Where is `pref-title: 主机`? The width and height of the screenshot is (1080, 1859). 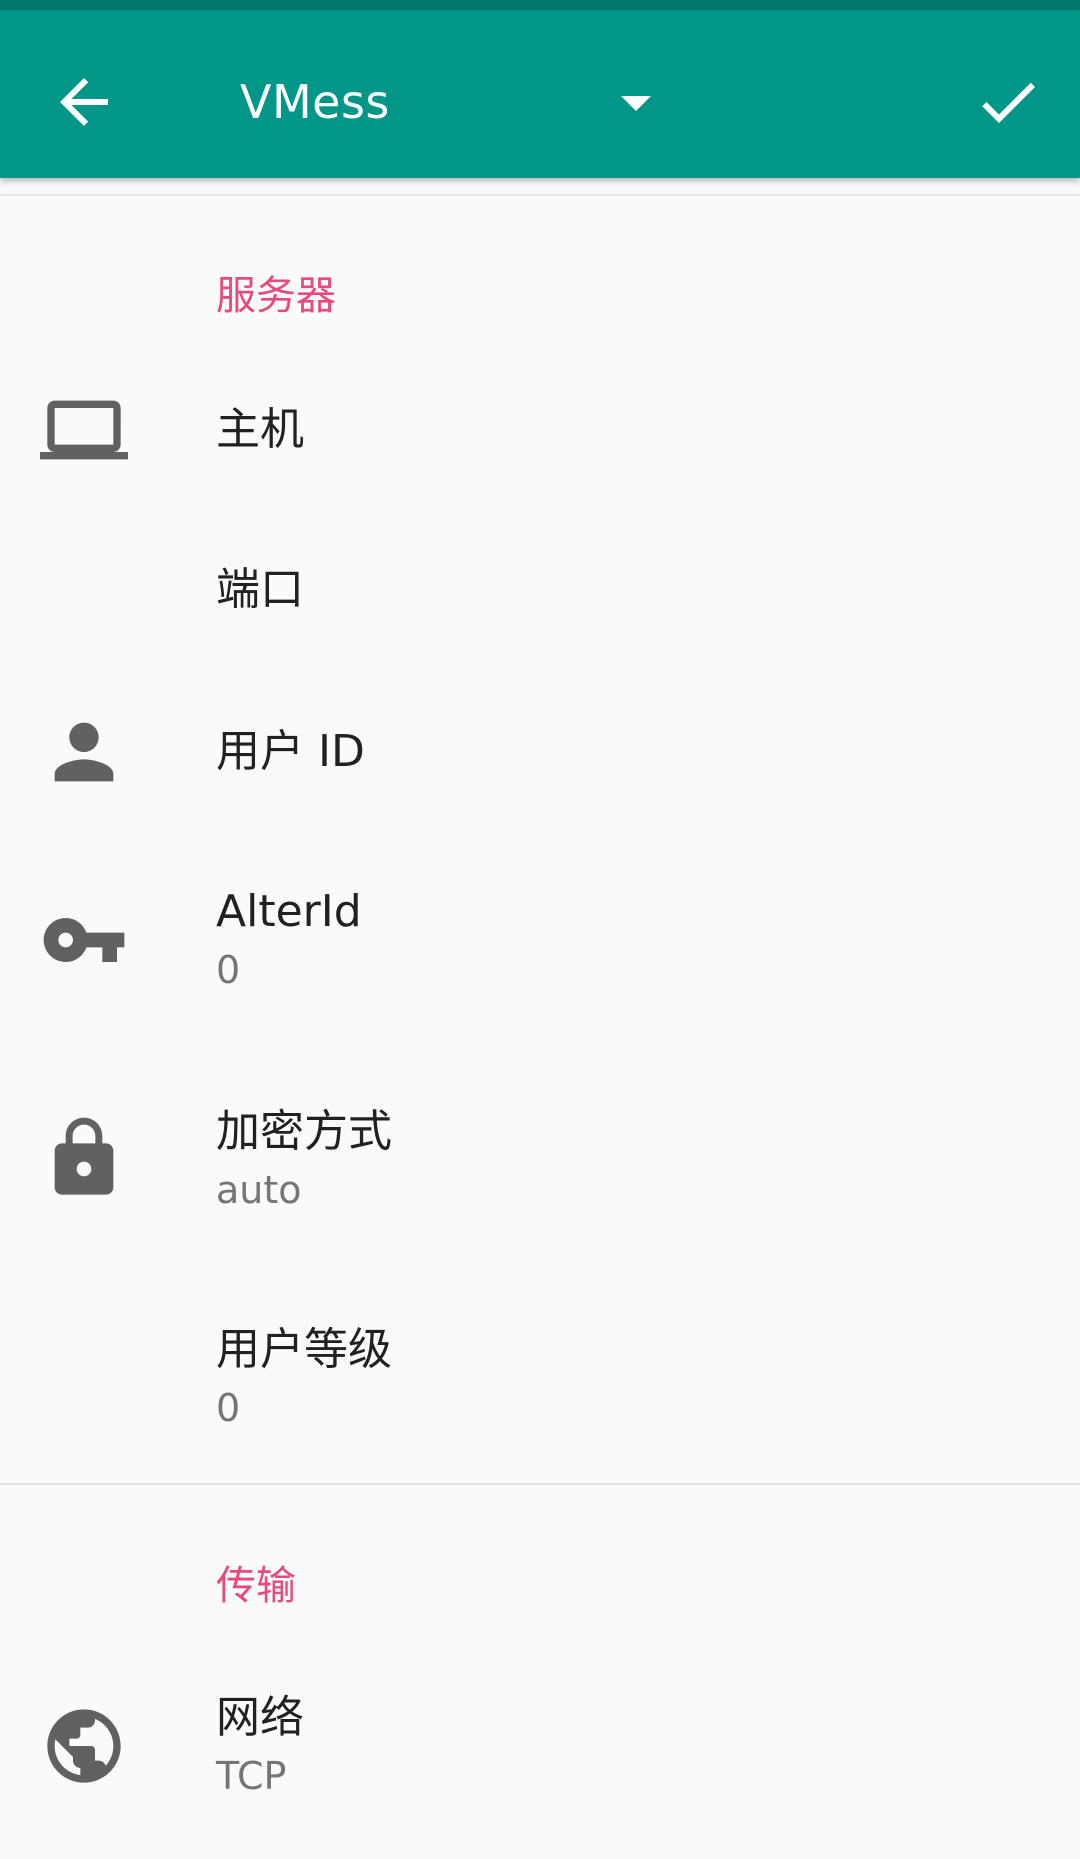
pref-title: 主机 is located at coordinates (260, 429).